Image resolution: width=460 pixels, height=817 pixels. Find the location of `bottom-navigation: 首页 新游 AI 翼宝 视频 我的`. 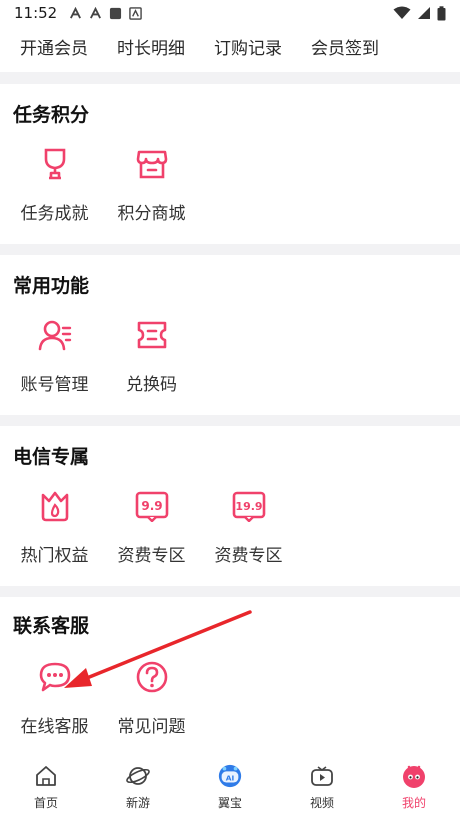

bottom-navigation: 首页 新游 AI 翼宝 视频 我的 is located at coordinates (230, 786).